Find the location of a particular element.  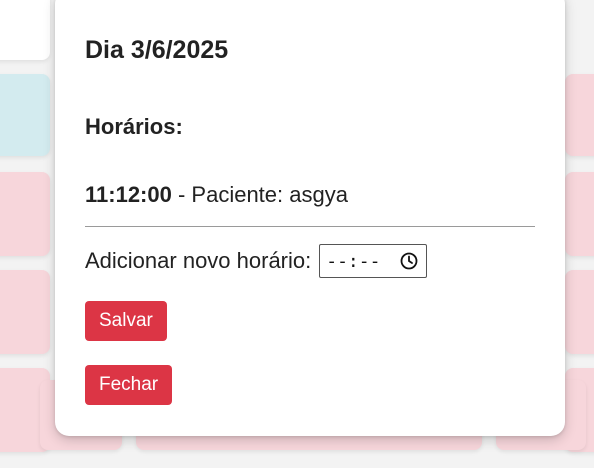

time-input: --:-- is located at coordinates (373, 261).